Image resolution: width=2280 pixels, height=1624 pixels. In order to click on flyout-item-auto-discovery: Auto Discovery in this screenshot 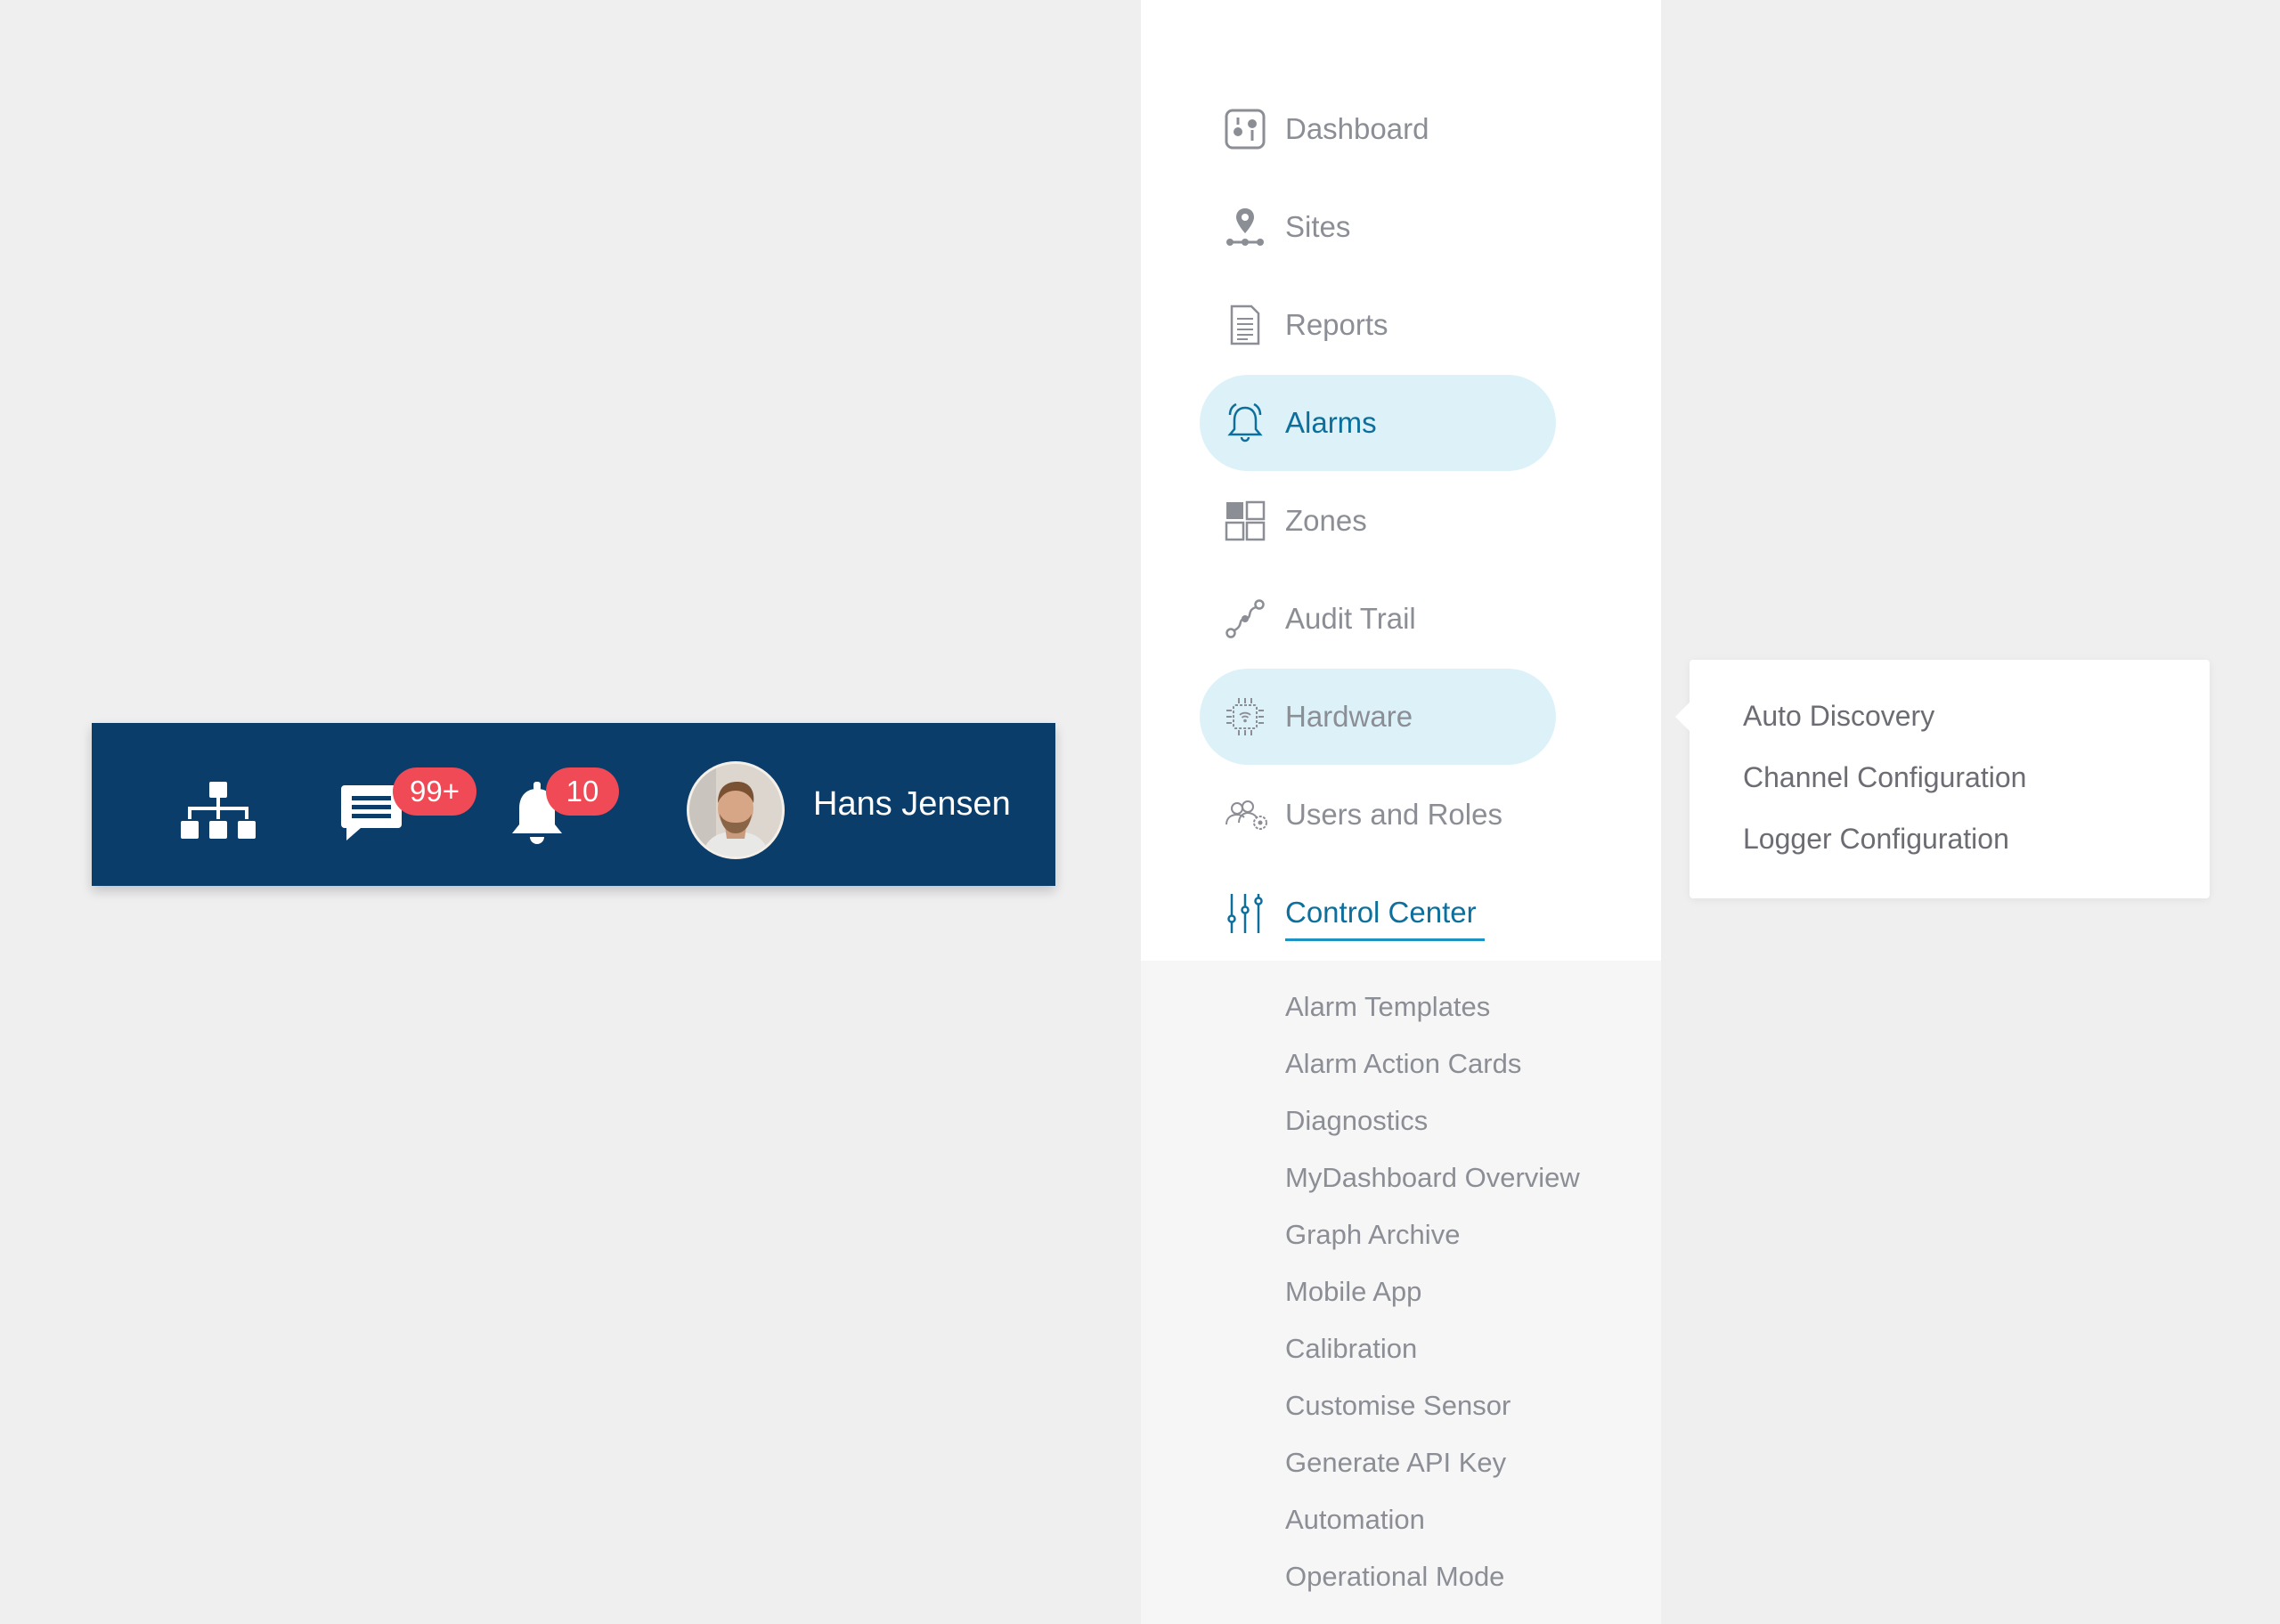, I will do `click(1838, 715)`.